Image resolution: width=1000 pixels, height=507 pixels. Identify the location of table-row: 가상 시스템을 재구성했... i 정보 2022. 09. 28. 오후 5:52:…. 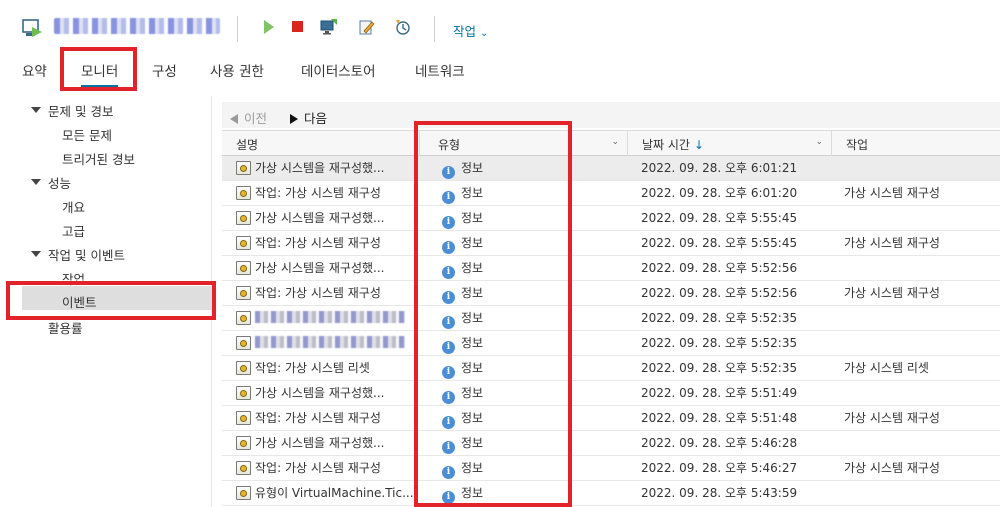
(611, 268).